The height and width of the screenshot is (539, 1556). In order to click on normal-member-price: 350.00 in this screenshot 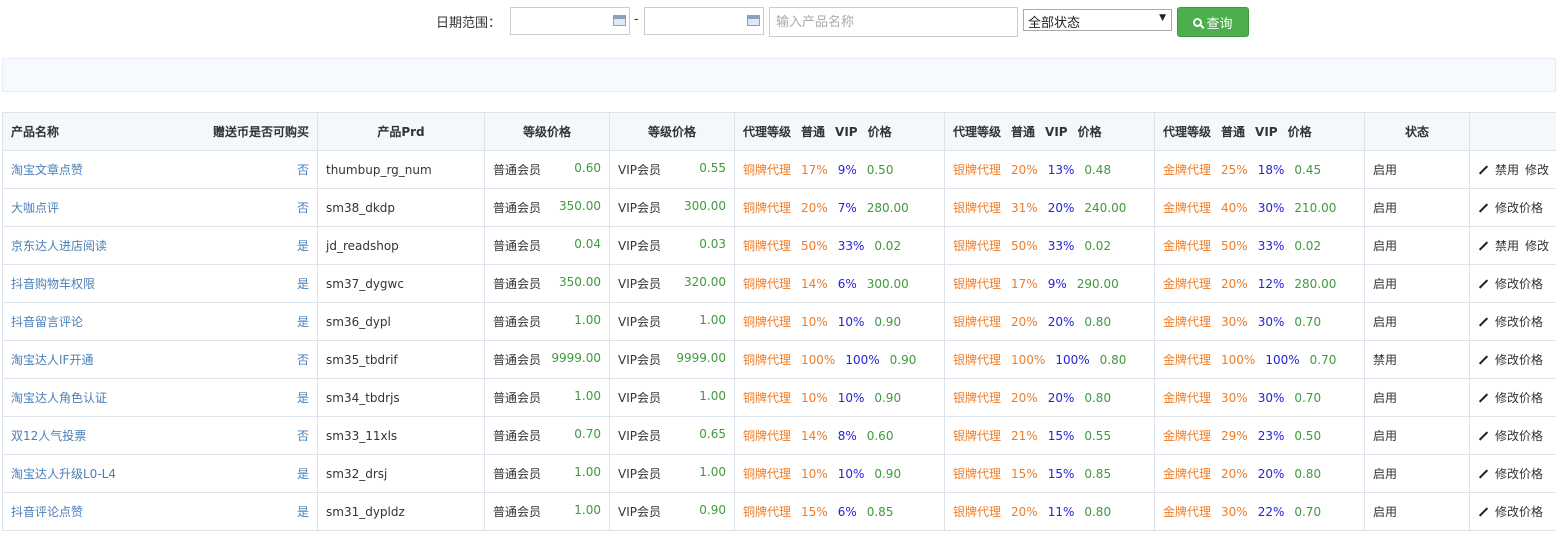, I will do `click(580, 206)`.